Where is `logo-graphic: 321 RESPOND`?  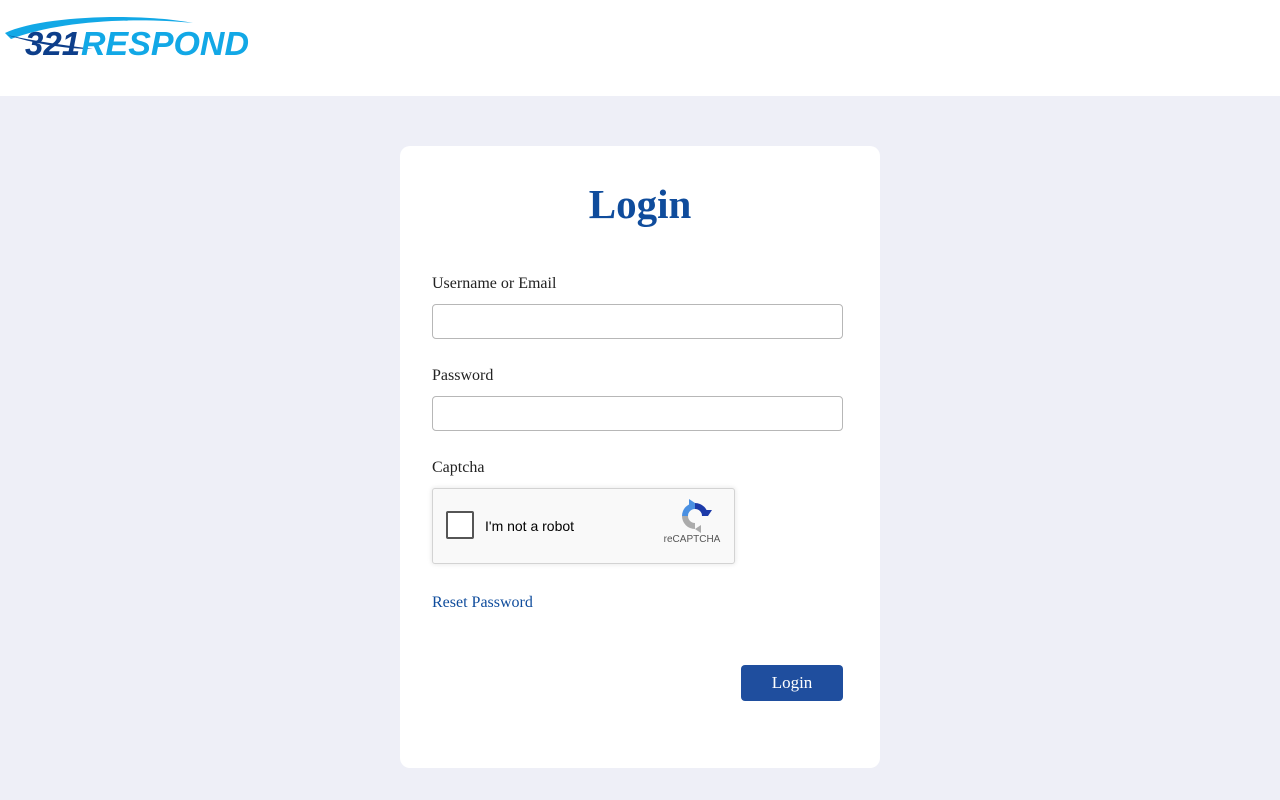
logo-graphic: 321 RESPOND is located at coordinates (127, 39).